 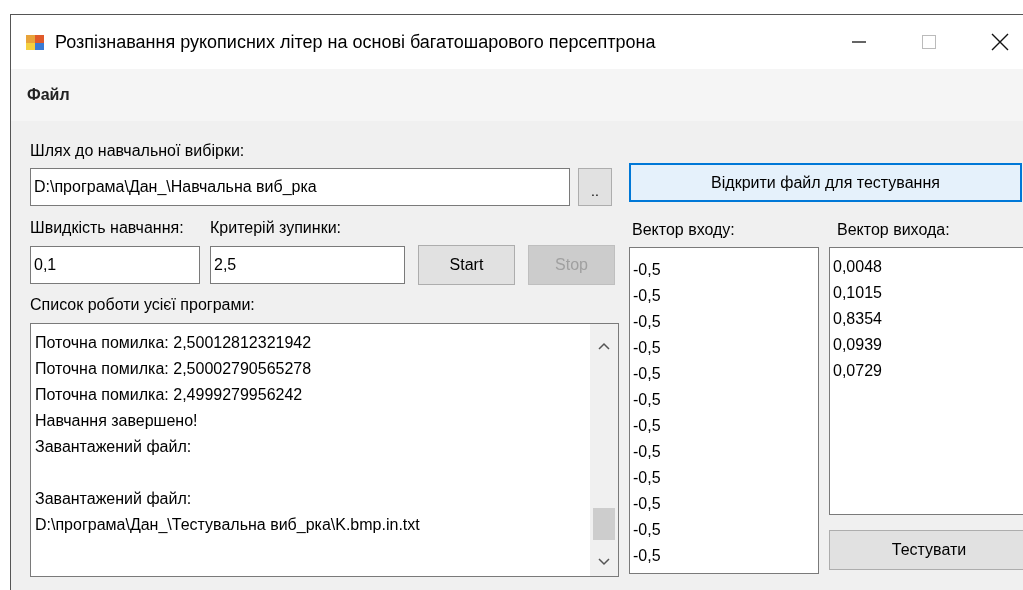 What do you see at coordinates (466, 265) in the screenshot?
I see `start-button: Start` at bounding box center [466, 265].